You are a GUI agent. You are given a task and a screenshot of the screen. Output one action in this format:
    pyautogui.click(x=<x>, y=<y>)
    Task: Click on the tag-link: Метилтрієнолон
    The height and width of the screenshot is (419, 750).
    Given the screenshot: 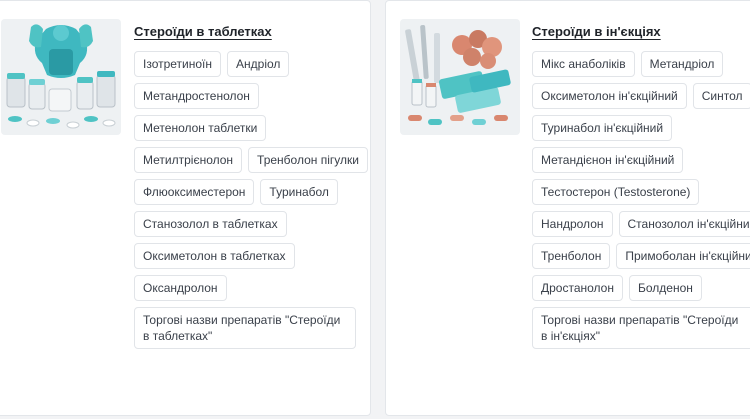 What is the action you would take?
    pyautogui.click(x=188, y=160)
    